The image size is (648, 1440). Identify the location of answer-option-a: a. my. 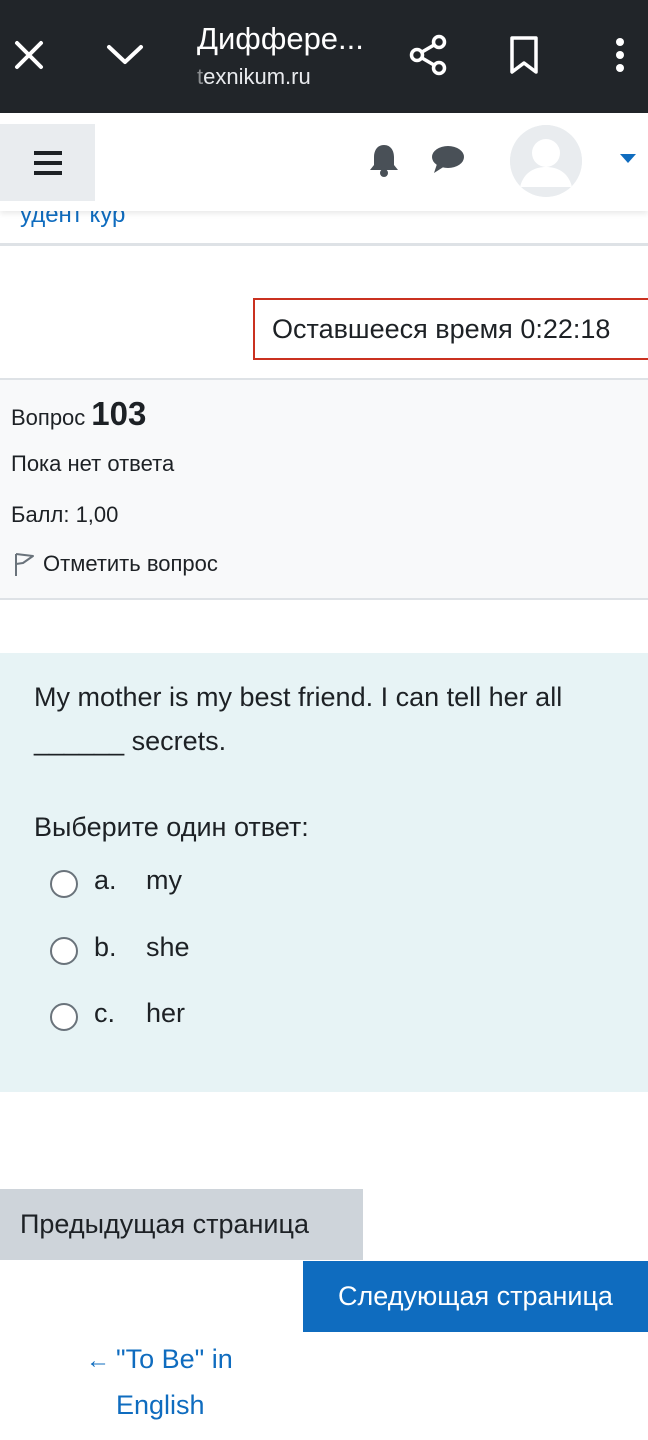
(116, 880).